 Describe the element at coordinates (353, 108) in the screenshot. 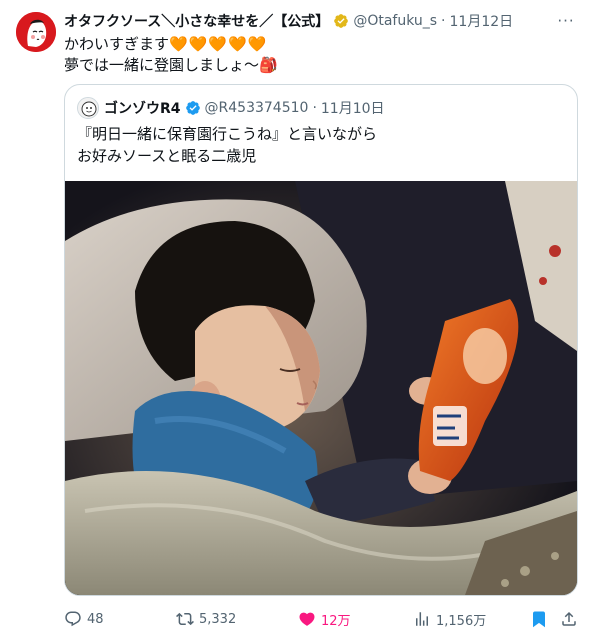

I see `quote-date: 11月10日` at that location.